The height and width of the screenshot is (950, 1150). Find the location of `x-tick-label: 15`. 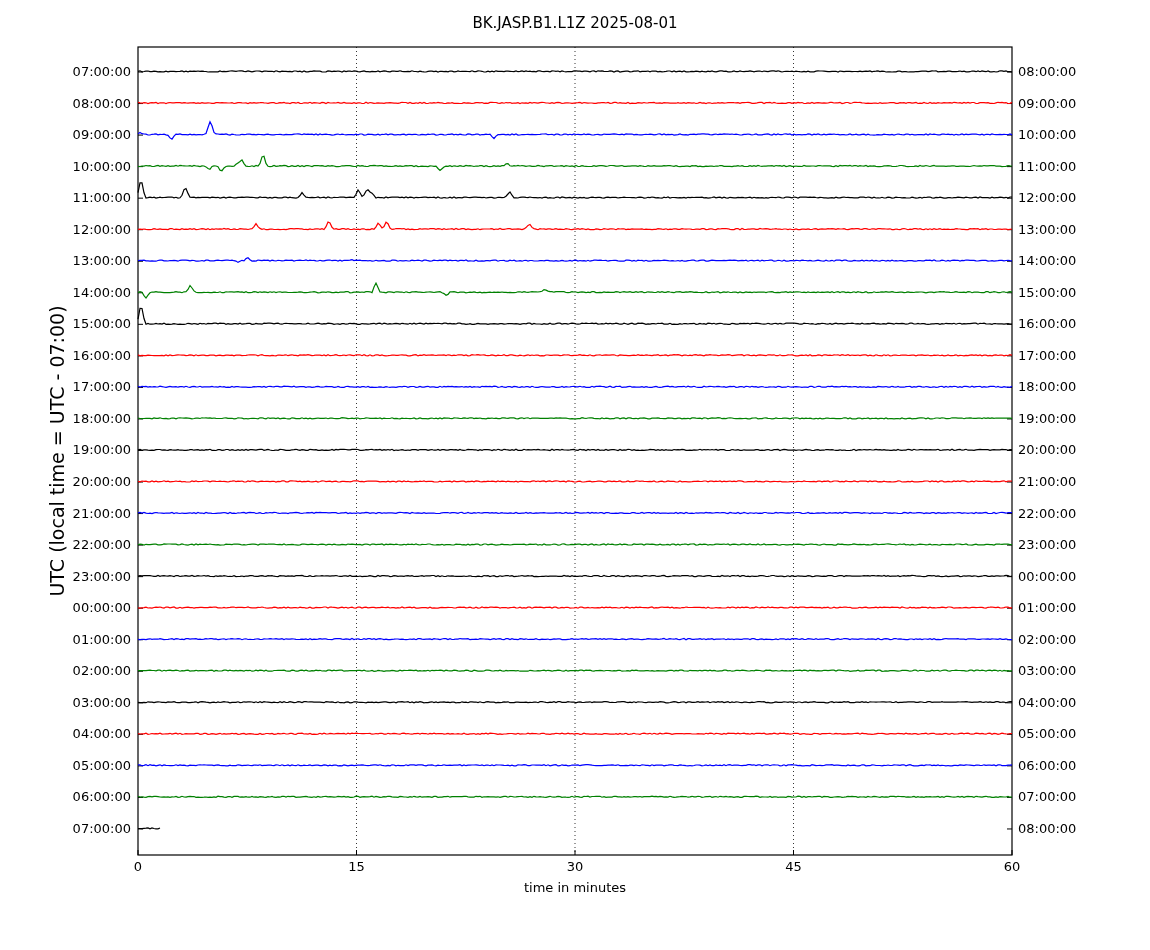

x-tick-label: 15 is located at coordinates (356, 867).